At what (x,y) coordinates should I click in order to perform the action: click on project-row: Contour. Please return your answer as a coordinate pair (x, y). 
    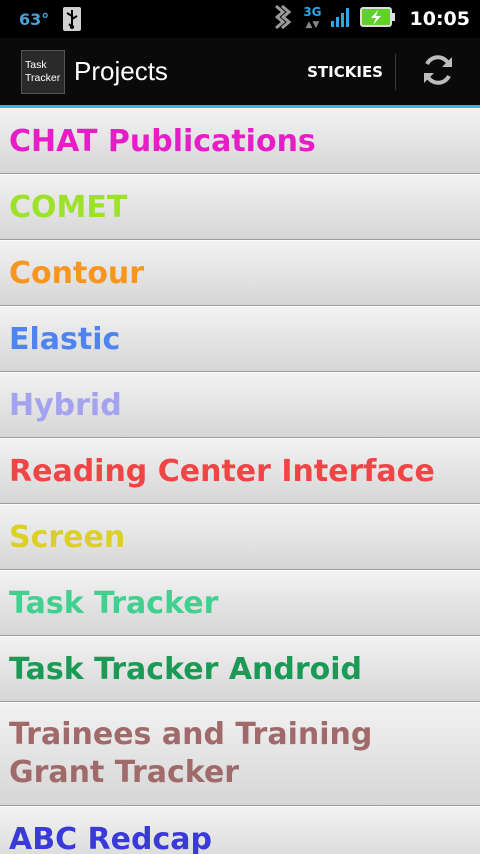
    Looking at the image, I should click on (240, 273).